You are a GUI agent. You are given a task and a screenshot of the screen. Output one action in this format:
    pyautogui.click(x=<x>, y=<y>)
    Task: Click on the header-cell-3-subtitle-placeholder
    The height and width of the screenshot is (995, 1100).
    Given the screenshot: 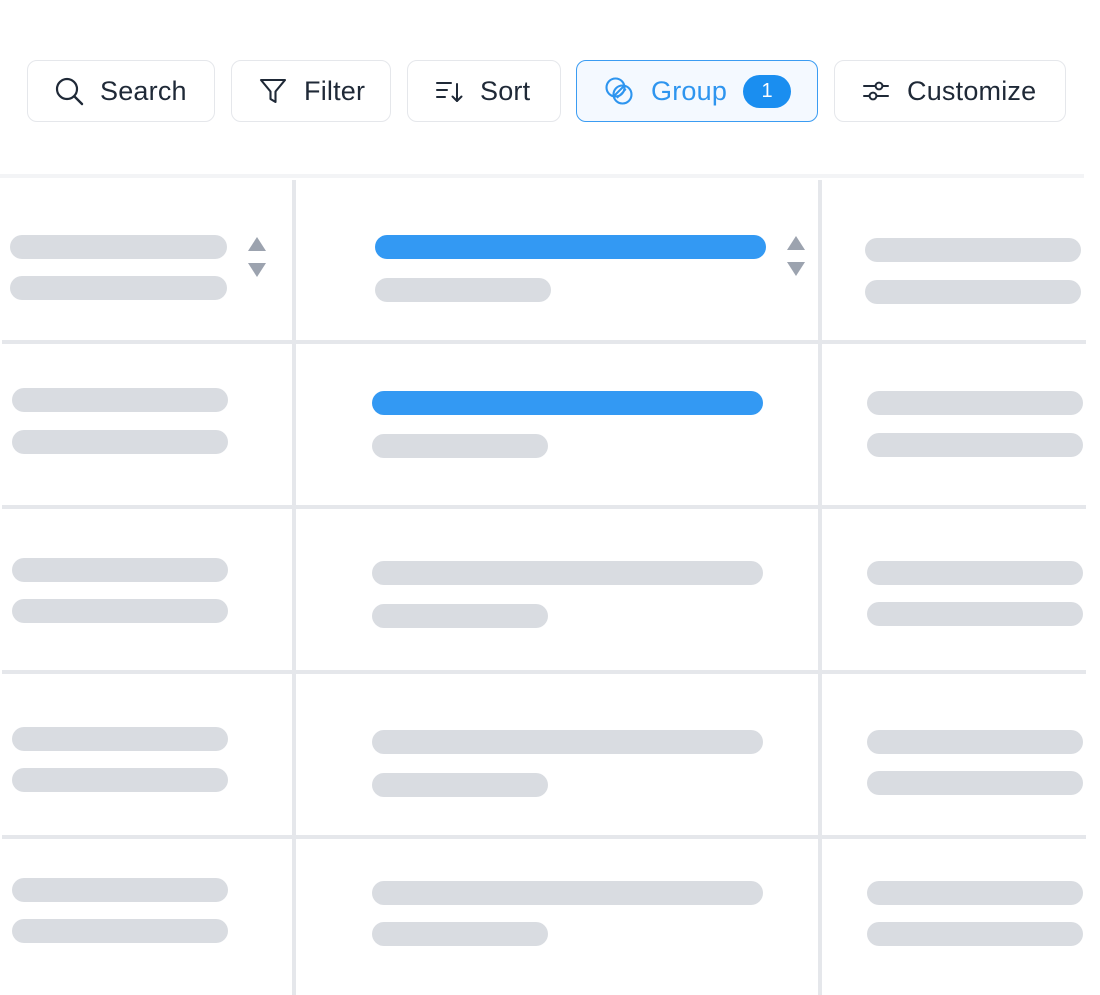 What is the action you would take?
    pyautogui.click(x=973, y=292)
    